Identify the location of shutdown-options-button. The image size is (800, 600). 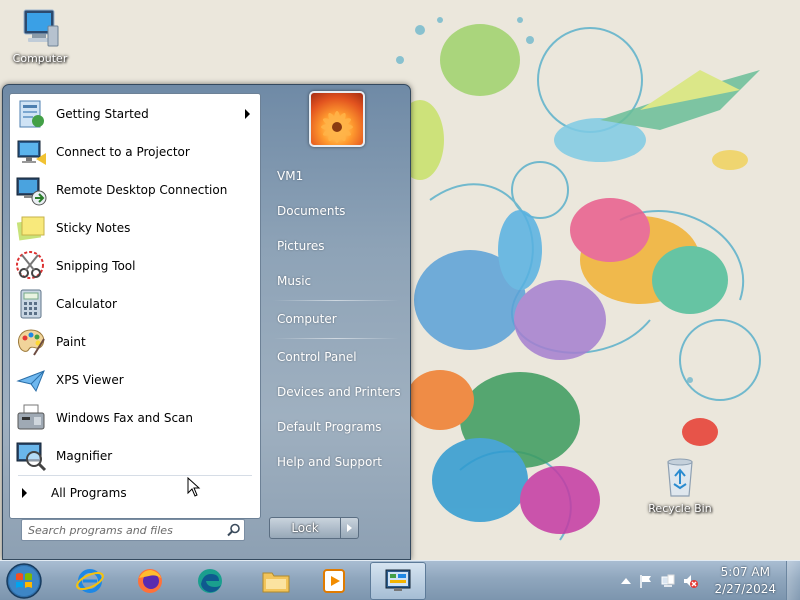
(350, 528).